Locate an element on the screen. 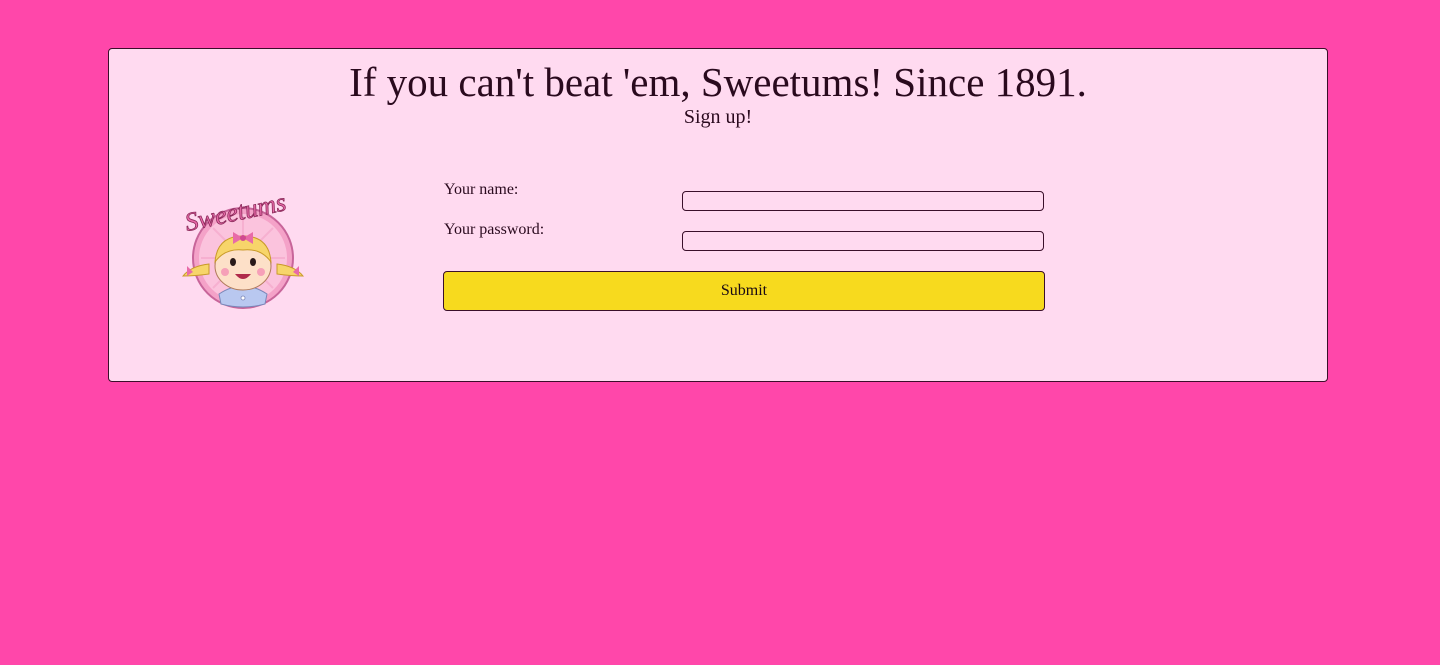  password-input is located at coordinates (863, 241).